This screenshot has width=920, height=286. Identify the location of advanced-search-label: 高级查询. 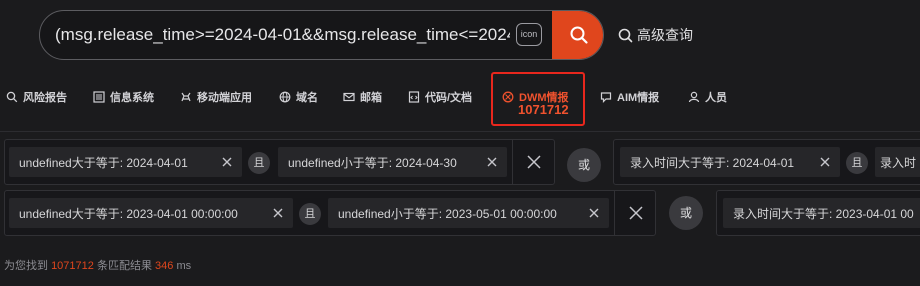
(665, 35).